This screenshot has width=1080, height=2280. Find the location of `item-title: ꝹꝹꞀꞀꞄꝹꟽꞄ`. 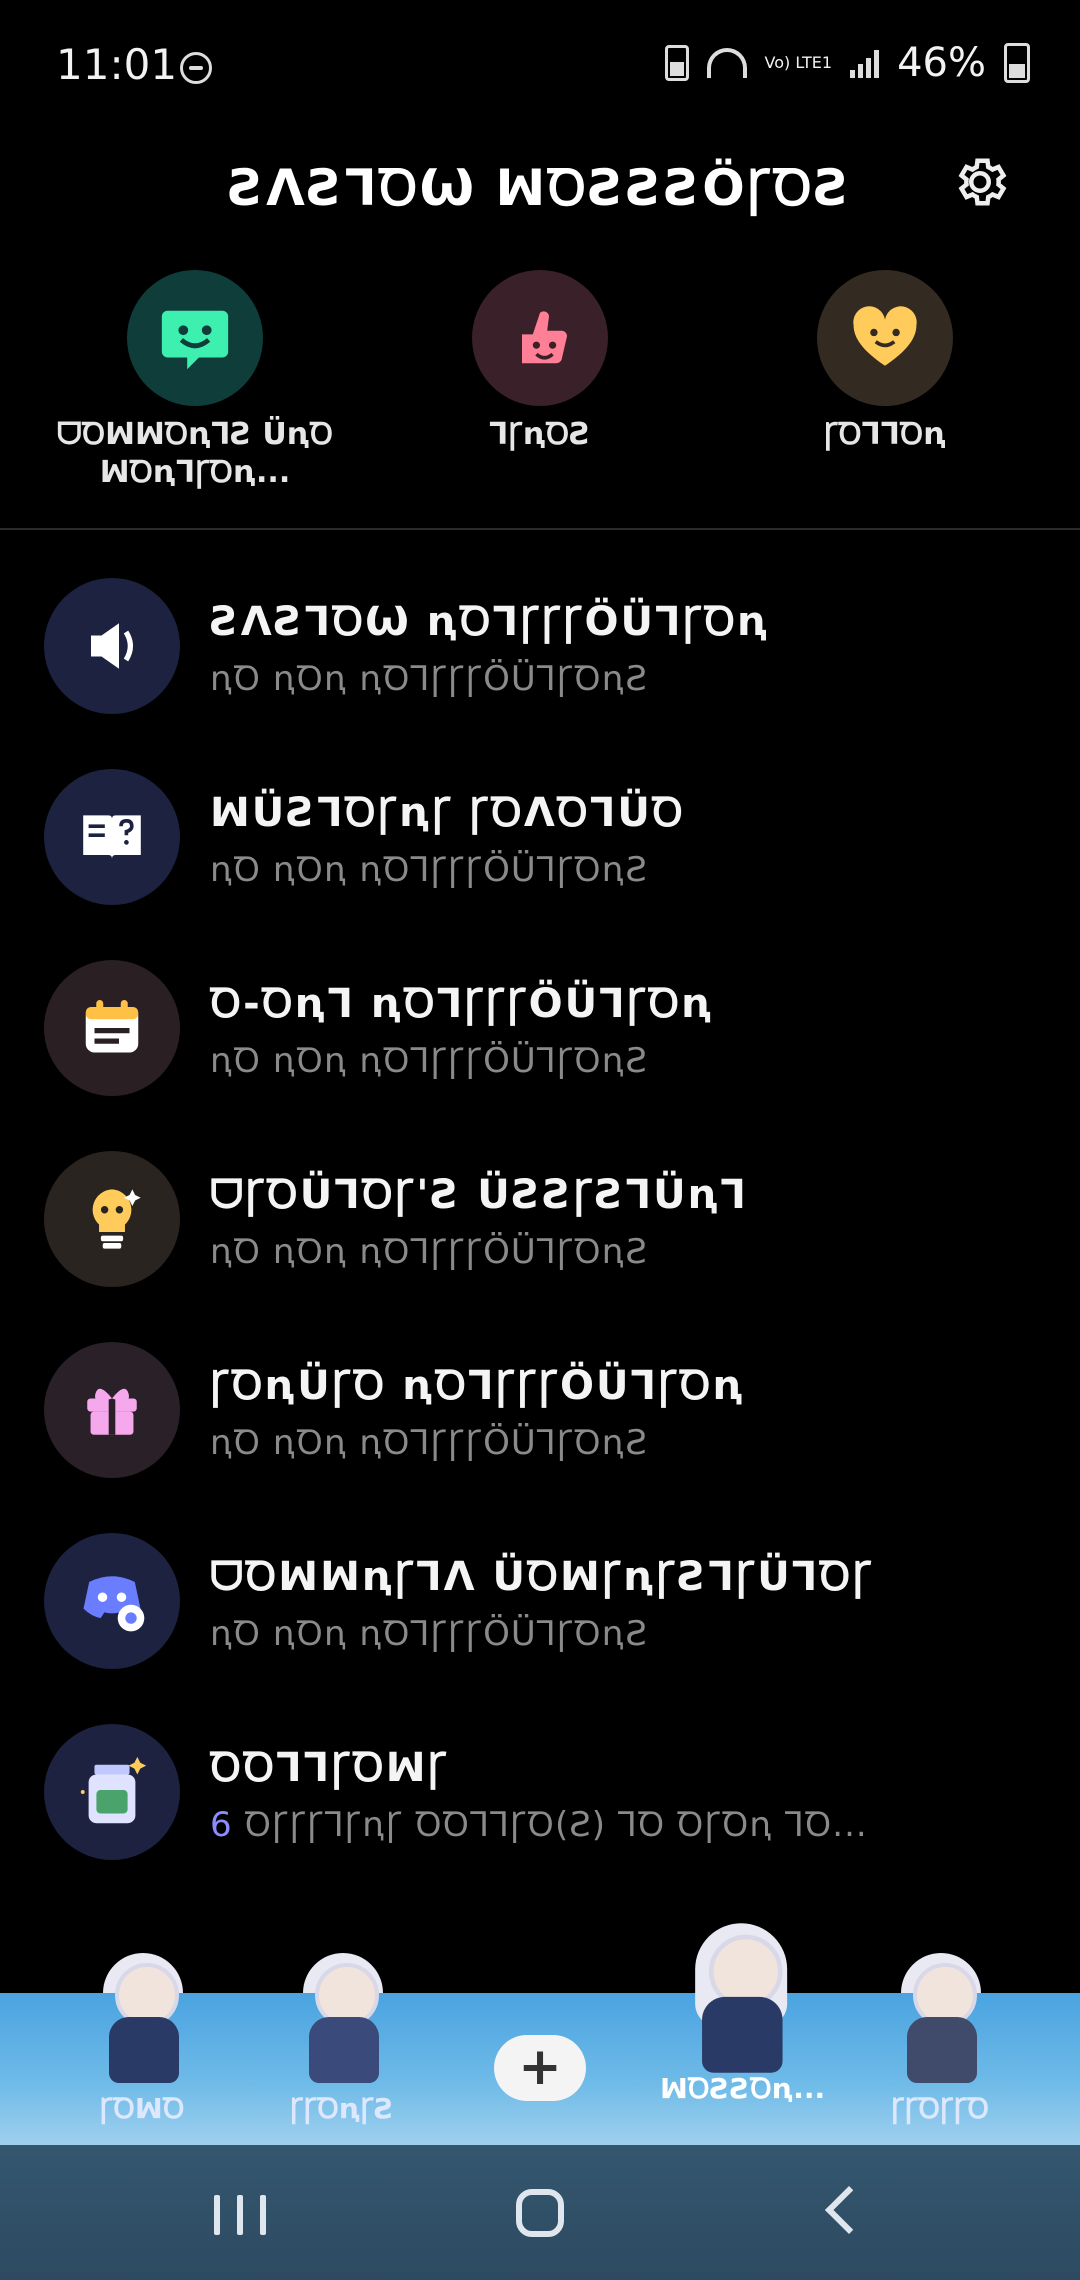

item-title: ꝹꝹꞀꞀꞄꝹꟽꞄ is located at coordinates (329, 1768).